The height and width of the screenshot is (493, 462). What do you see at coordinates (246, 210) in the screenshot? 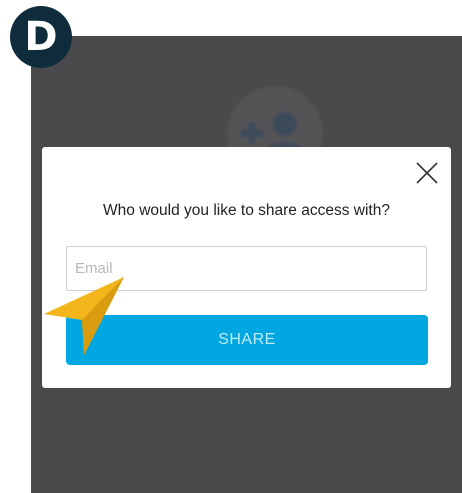
I see `share-prompt: Who would you like to share access with?` at bounding box center [246, 210].